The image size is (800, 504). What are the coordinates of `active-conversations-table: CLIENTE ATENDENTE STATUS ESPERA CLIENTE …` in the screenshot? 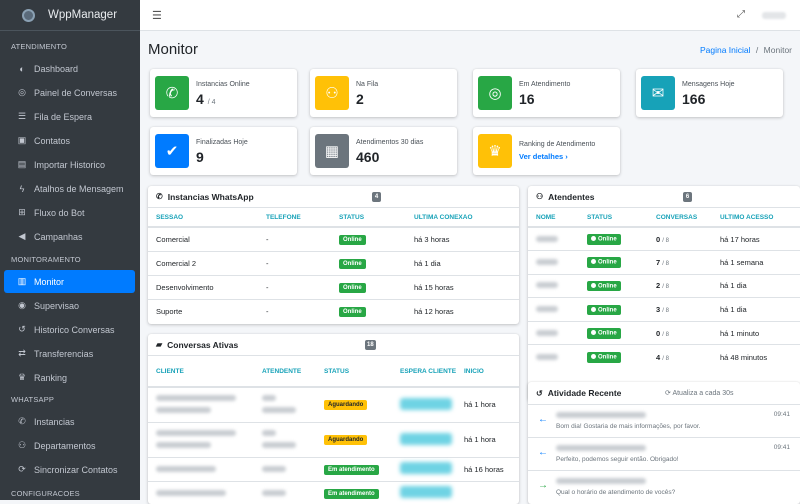 It's located at (333, 430).